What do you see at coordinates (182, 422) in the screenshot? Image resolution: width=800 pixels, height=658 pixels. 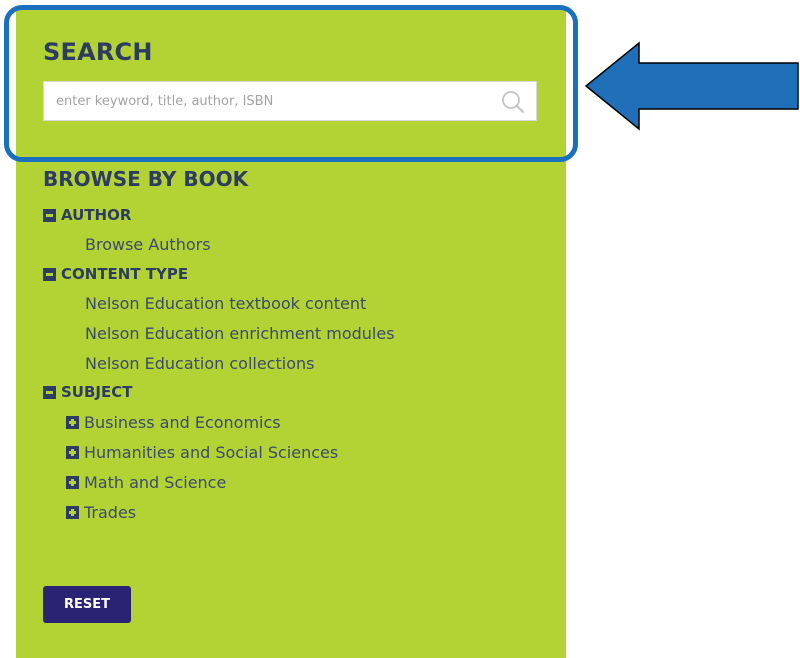 I see `subject-label: Business and Economics` at bounding box center [182, 422].